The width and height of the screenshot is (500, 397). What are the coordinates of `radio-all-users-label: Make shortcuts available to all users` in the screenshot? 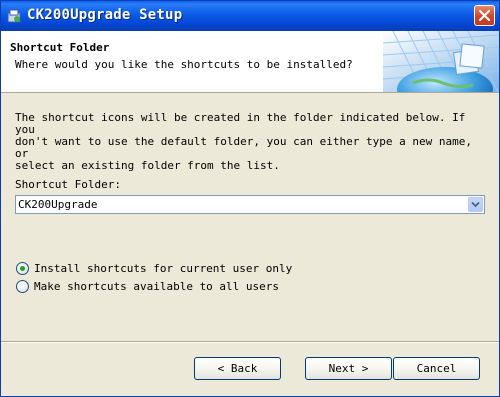 It's located at (156, 286).